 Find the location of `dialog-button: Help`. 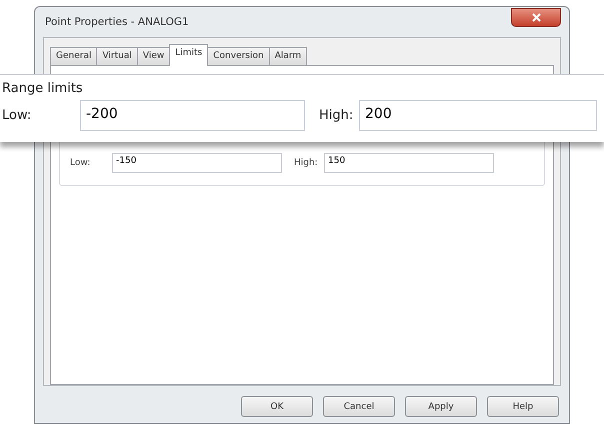

dialog-button: Help is located at coordinates (523, 406).